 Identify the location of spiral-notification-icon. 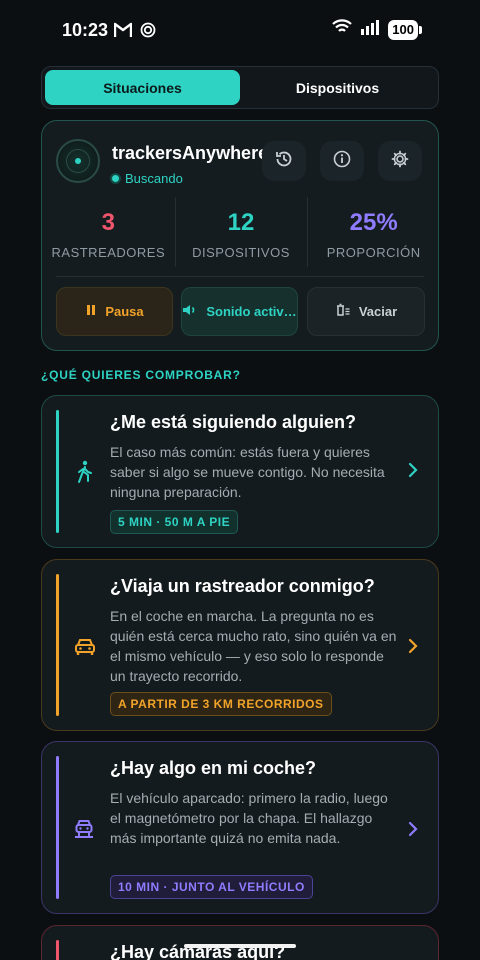
(148, 32).